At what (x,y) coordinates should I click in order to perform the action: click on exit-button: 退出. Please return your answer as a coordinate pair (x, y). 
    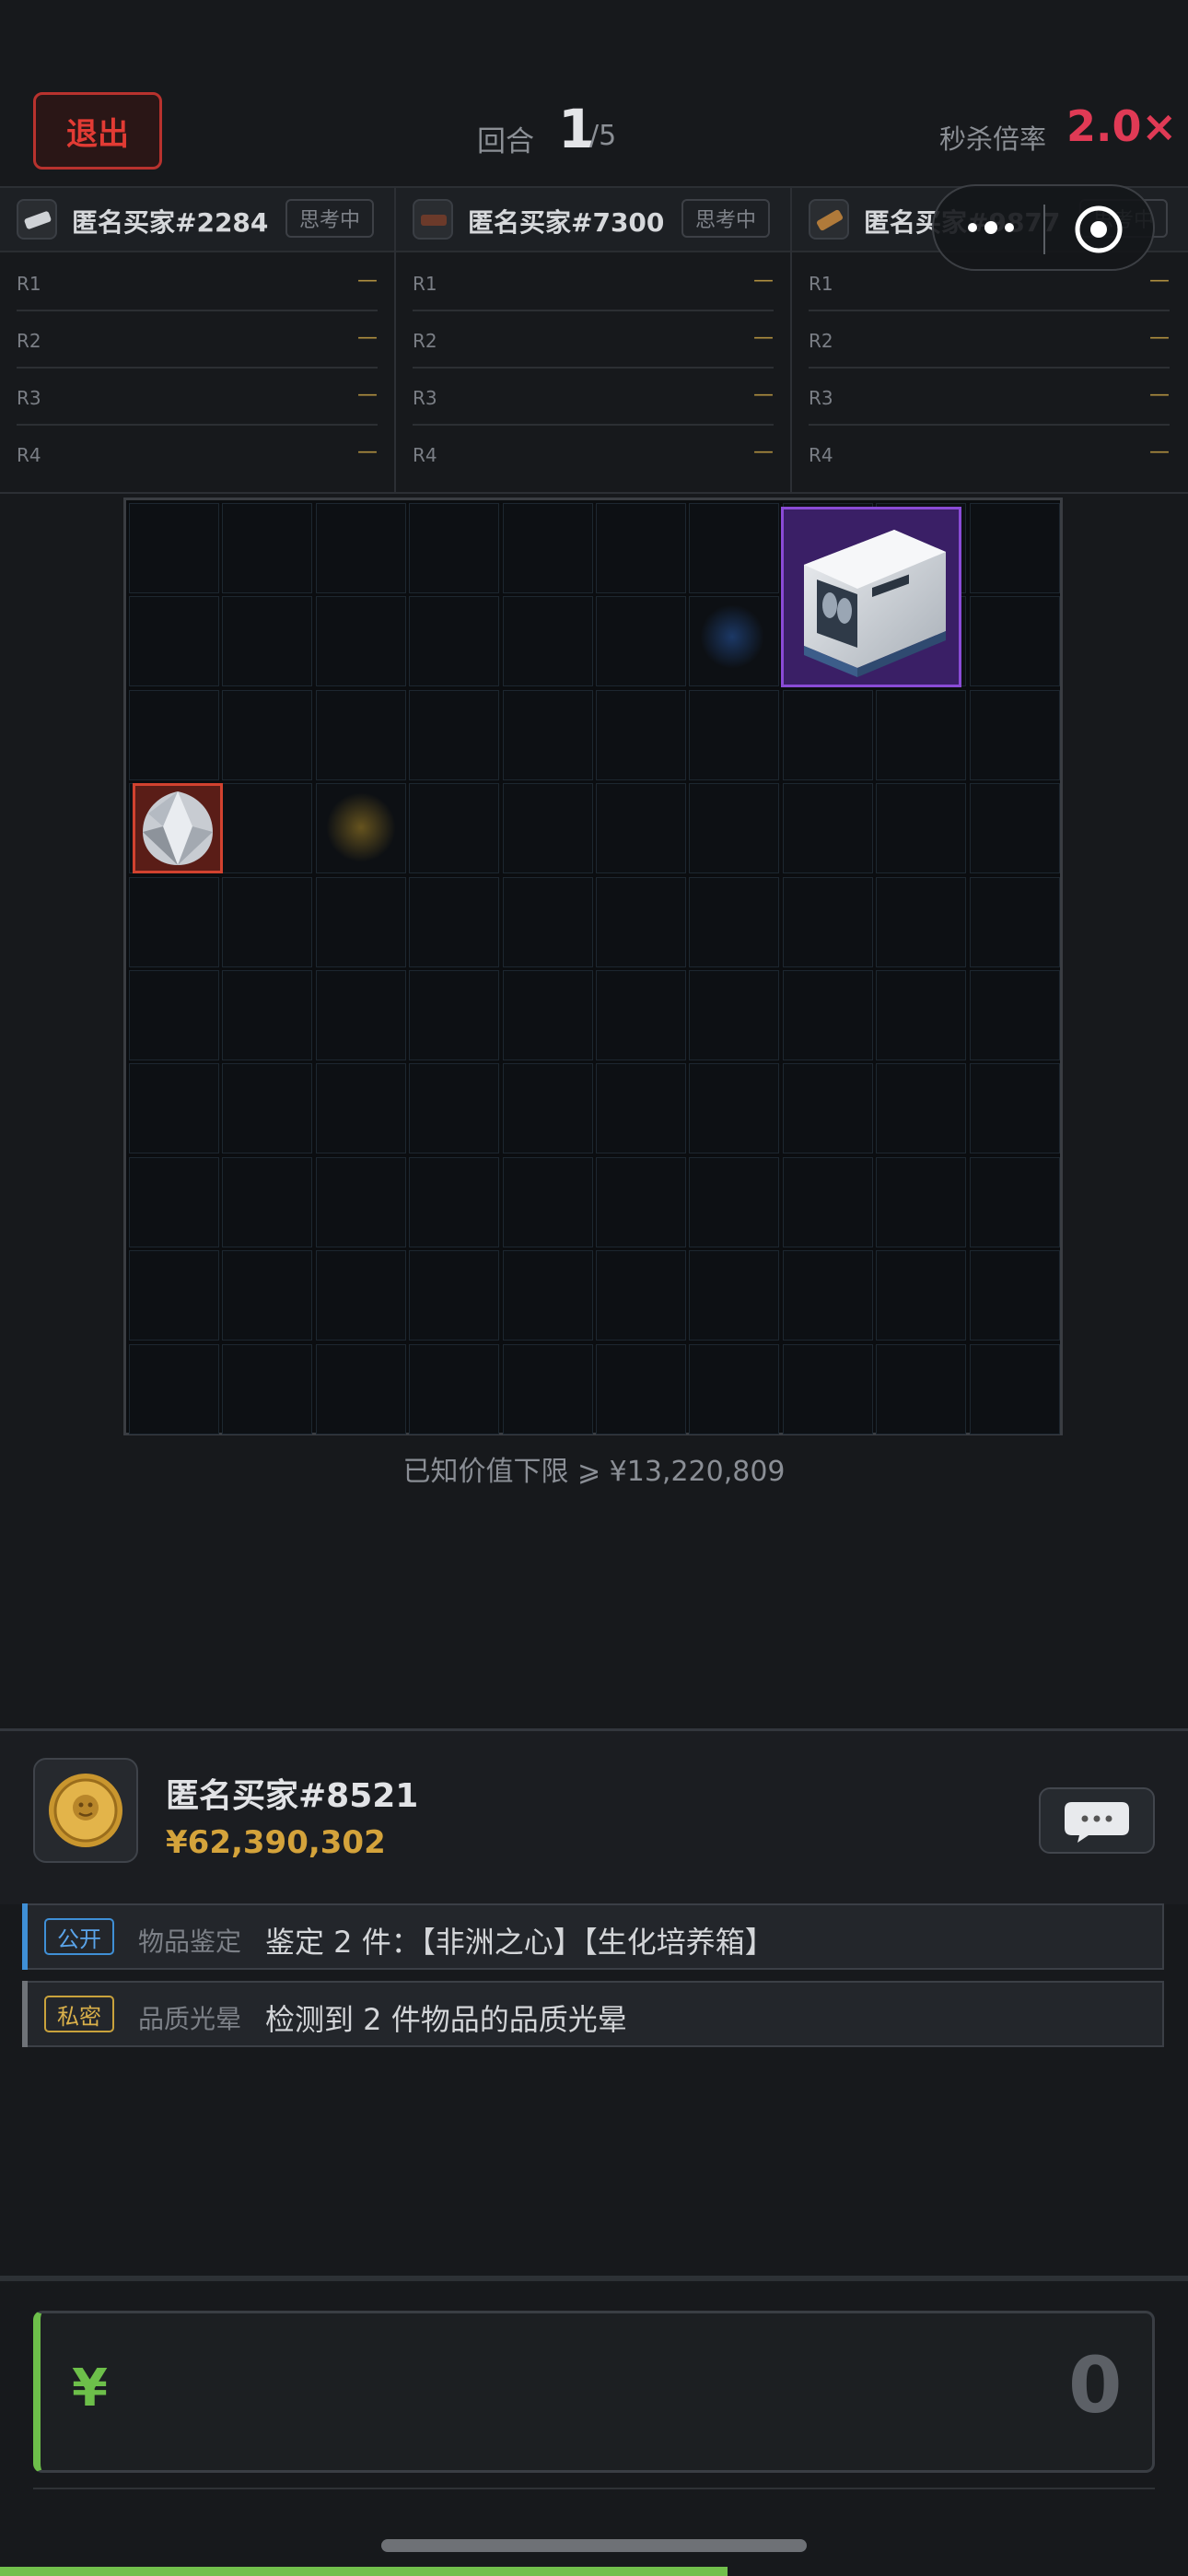
    Looking at the image, I should click on (97, 131).